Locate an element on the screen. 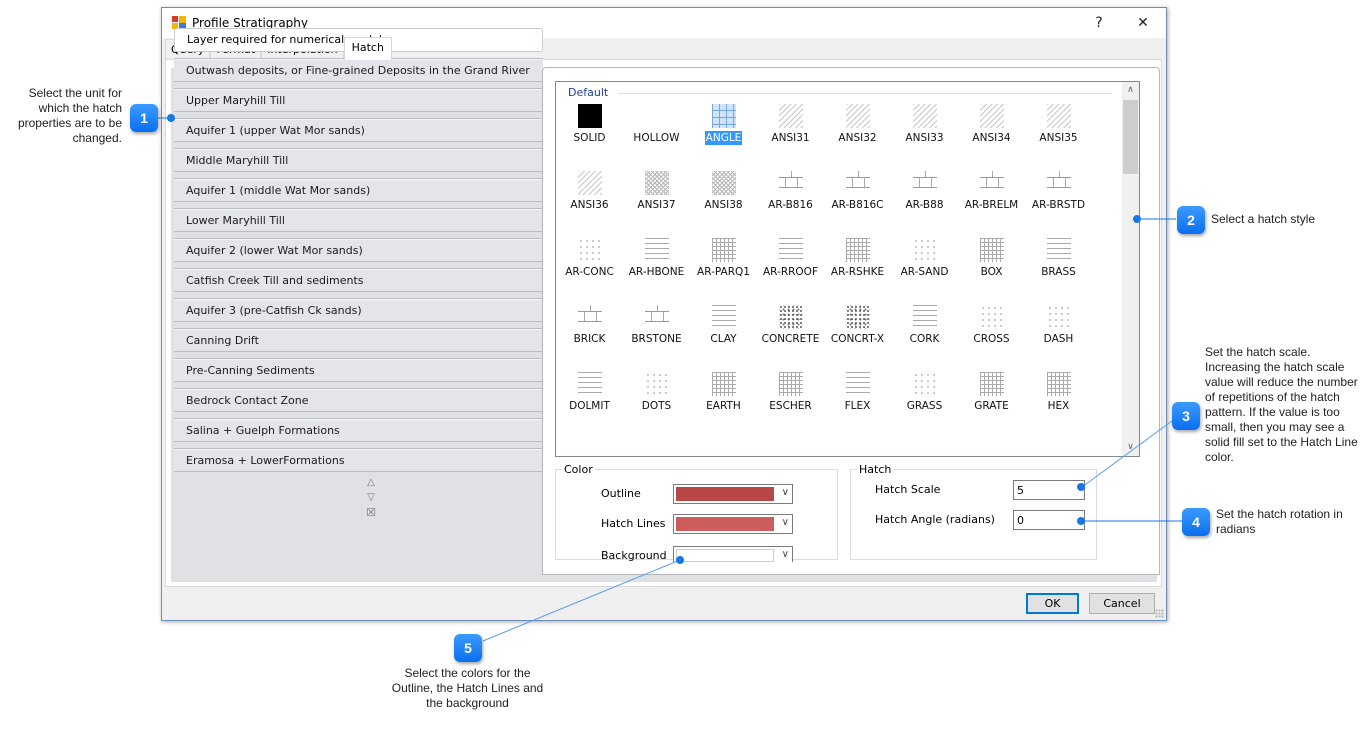 Image resolution: width=1364 pixels, height=729 pixels. callout-1-anchor is located at coordinates (171, 118).